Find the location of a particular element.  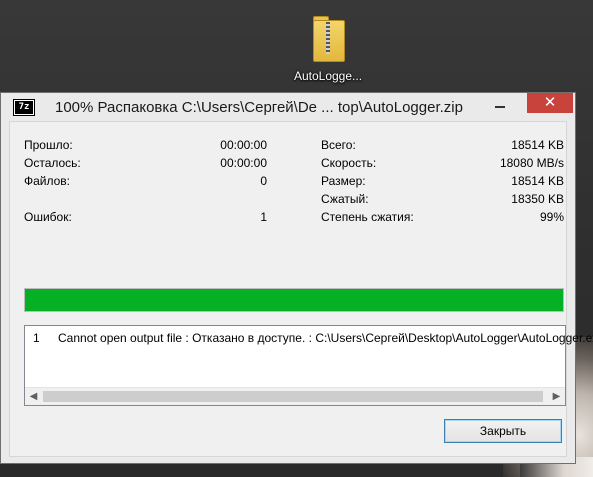

log-row-number: 1 is located at coordinates (36, 338).